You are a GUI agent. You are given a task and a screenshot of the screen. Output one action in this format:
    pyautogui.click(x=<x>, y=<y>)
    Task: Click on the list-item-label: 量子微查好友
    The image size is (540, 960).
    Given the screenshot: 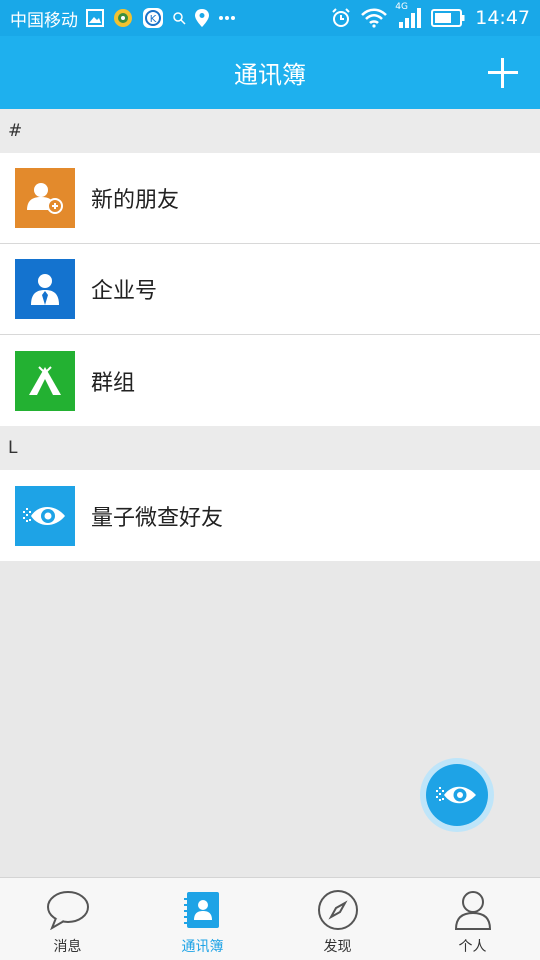 What is the action you would take?
    pyautogui.click(x=157, y=518)
    